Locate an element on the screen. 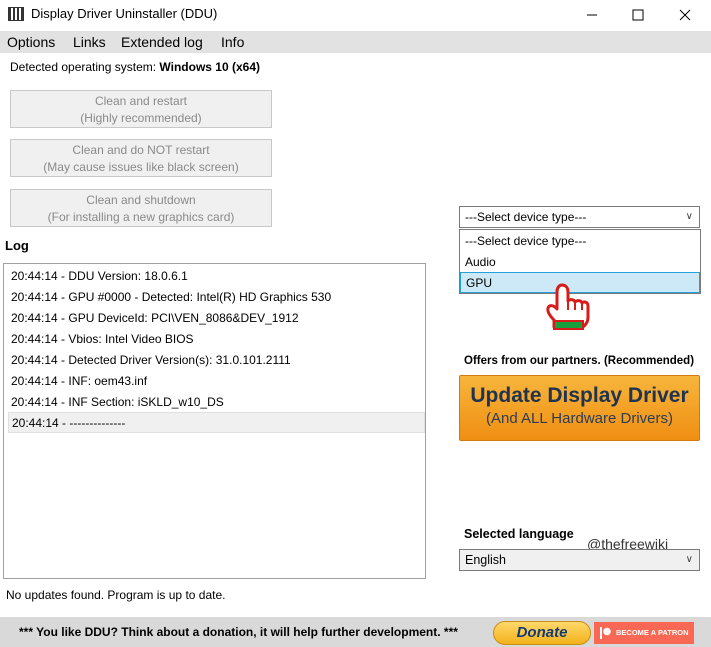 The height and width of the screenshot is (647, 711). minimize-button is located at coordinates (592, 15).